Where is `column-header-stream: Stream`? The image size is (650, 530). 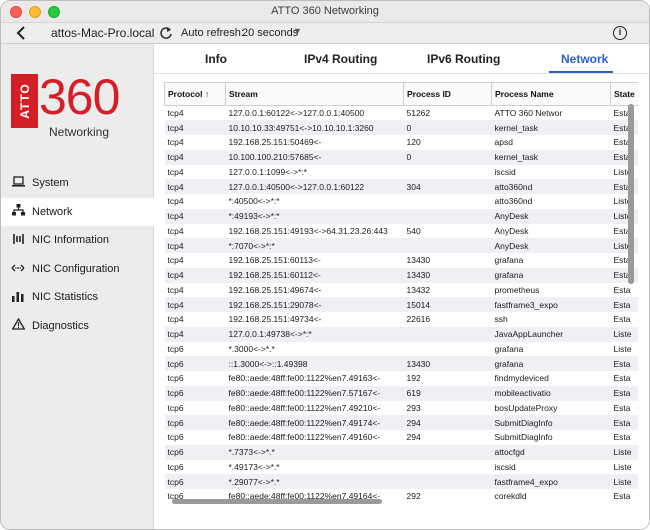 column-header-stream: Stream is located at coordinates (314, 94).